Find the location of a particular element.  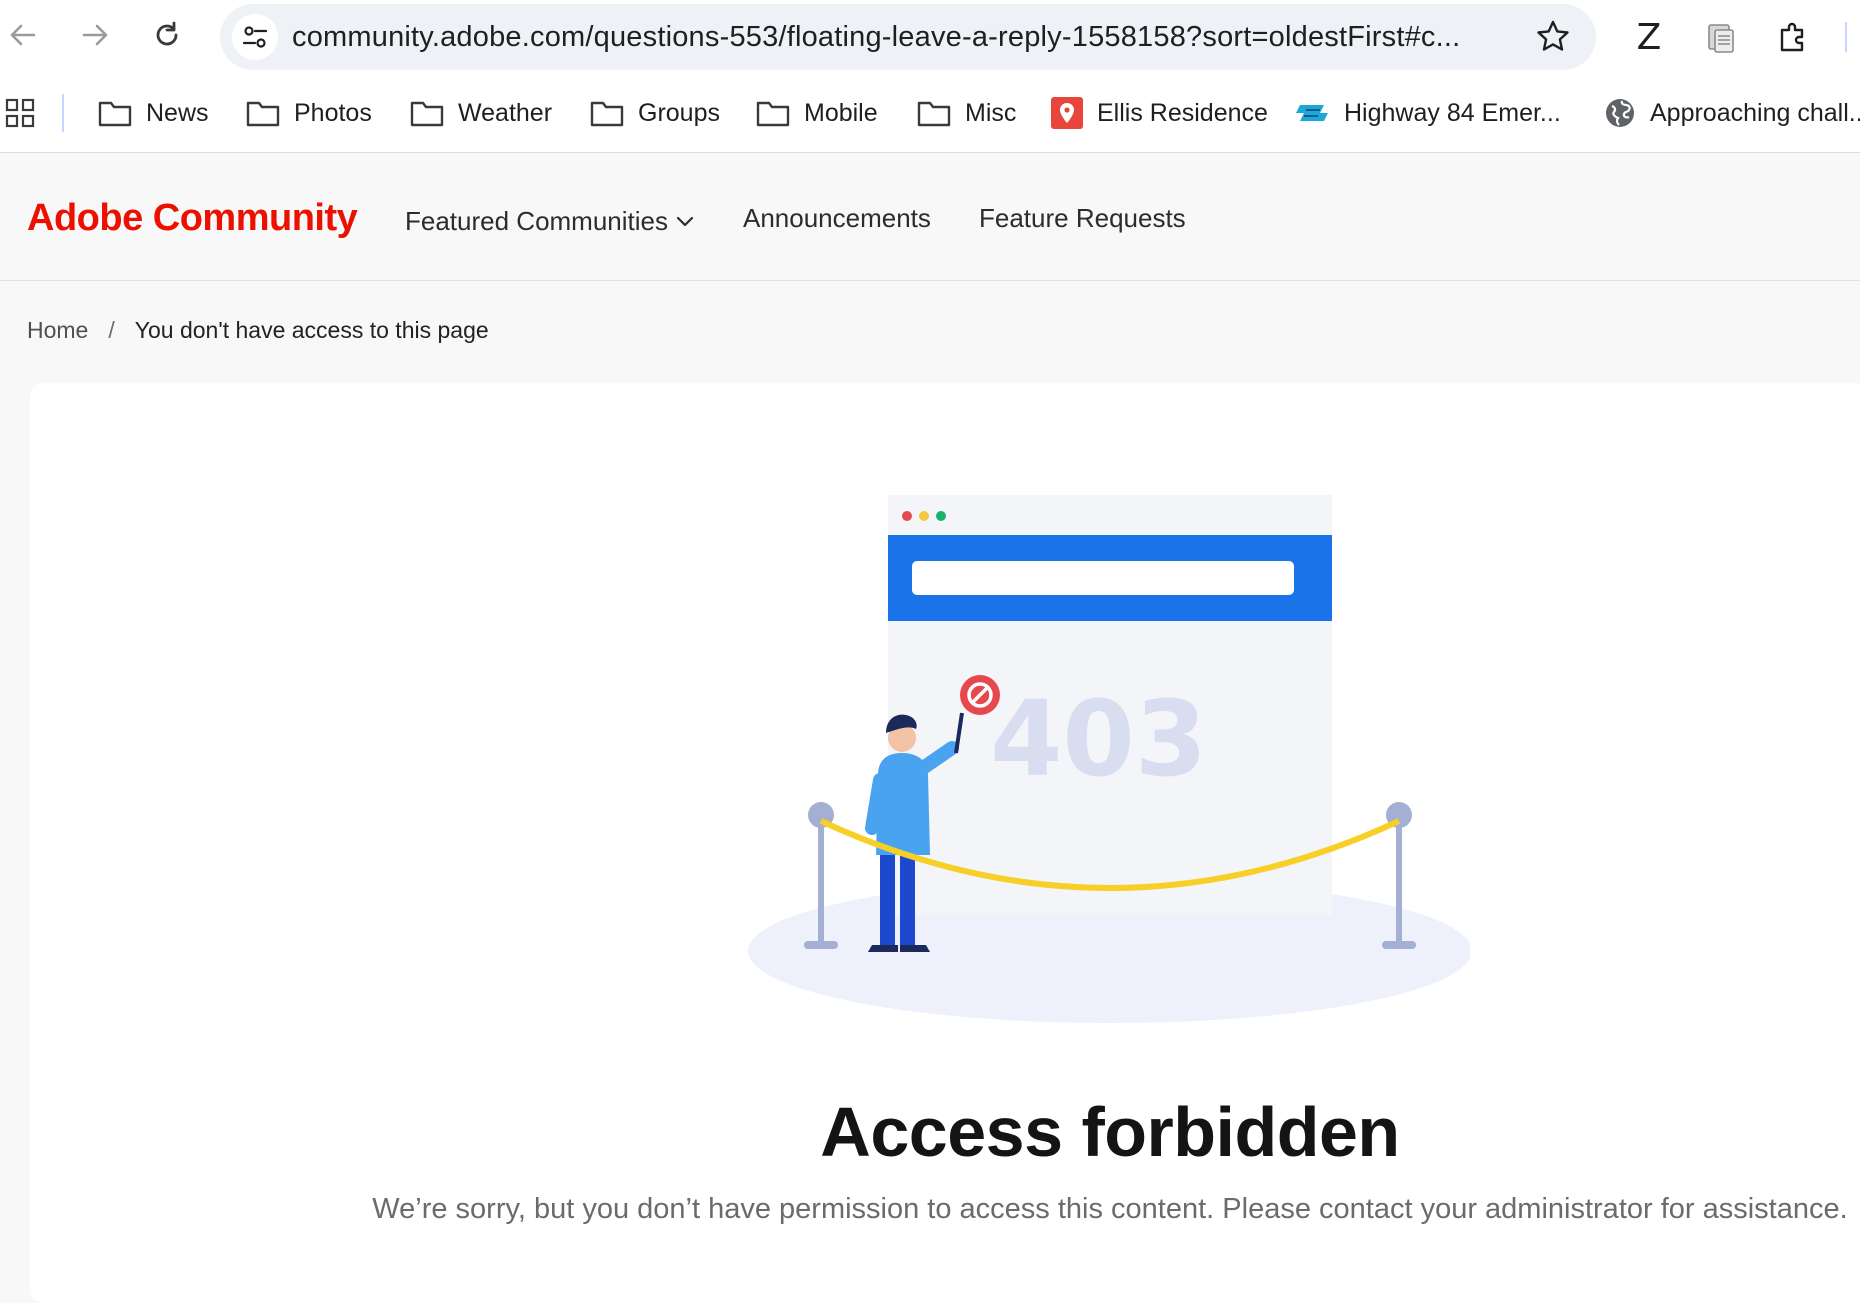

toolbar-divider is located at coordinates (1846, 37).